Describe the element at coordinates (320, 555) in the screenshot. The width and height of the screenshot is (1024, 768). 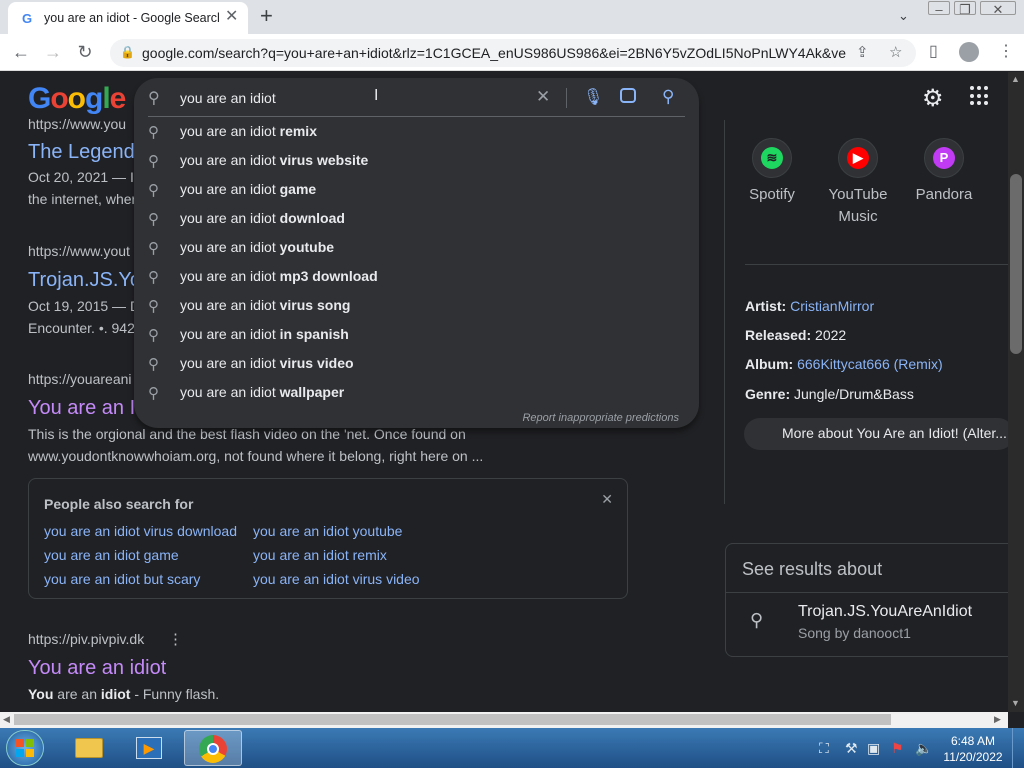
I see `pasf-link: you are an idiot remix` at that location.